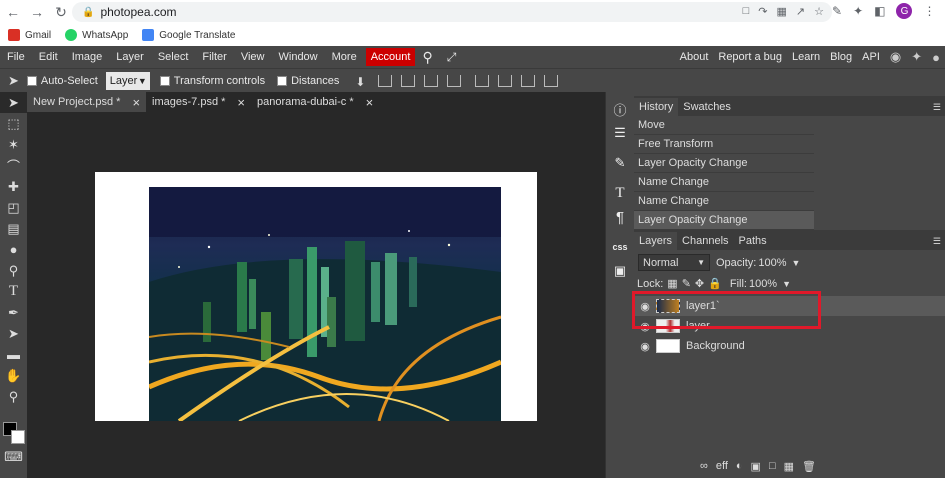 This screenshot has height=478, width=945. Describe the element at coordinates (782, 11) in the screenshot. I see `page-icon: ▦` at that location.